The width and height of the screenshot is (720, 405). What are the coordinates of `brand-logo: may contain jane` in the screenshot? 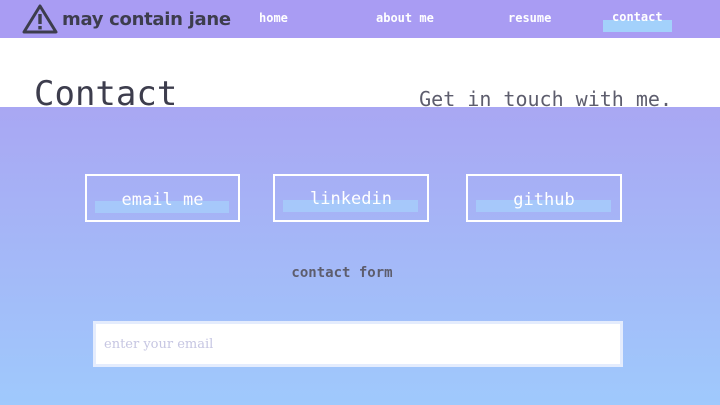 It's located at (126, 19).